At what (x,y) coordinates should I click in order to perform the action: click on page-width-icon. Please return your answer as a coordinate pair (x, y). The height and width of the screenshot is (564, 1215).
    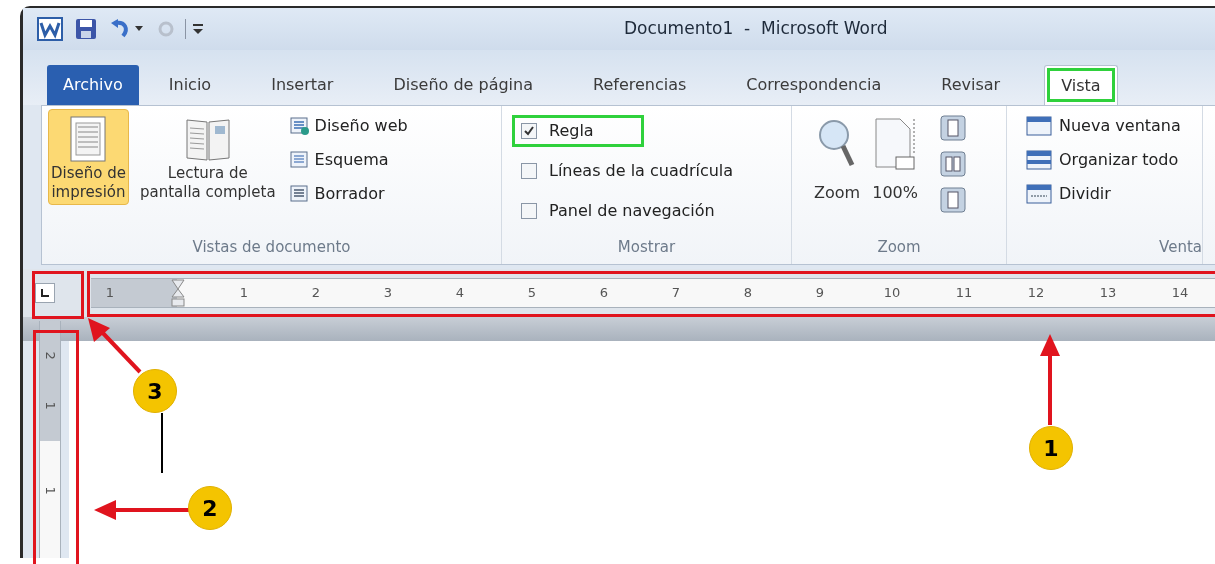
    Looking at the image, I should click on (953, 200).